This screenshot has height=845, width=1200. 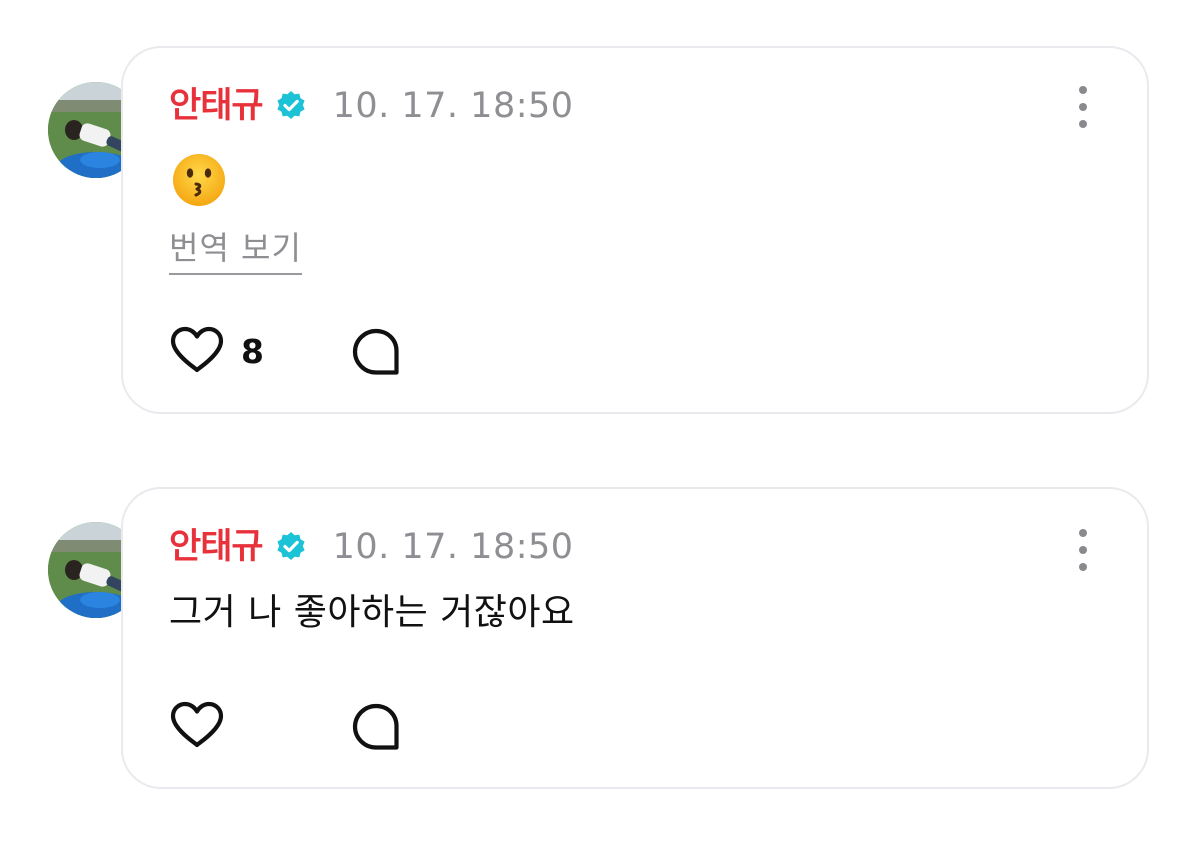 I want to click on like-button, so click(x=197, y=727).